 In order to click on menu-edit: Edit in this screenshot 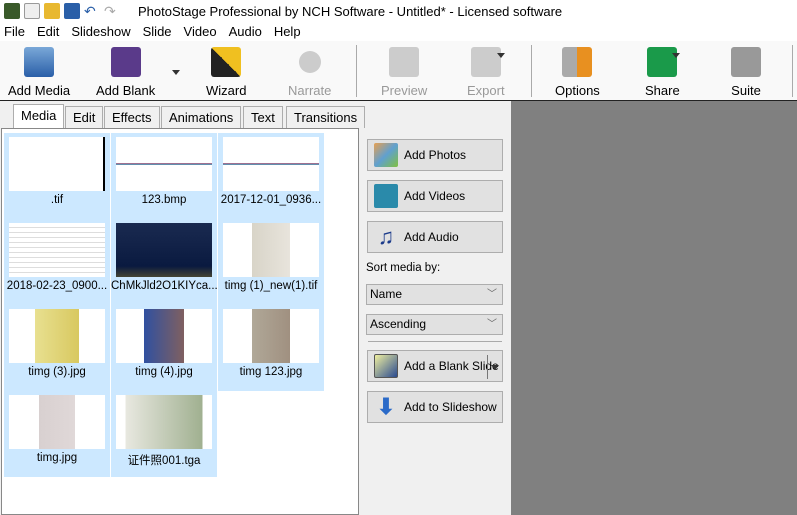, I will do `click(48, 31)`.